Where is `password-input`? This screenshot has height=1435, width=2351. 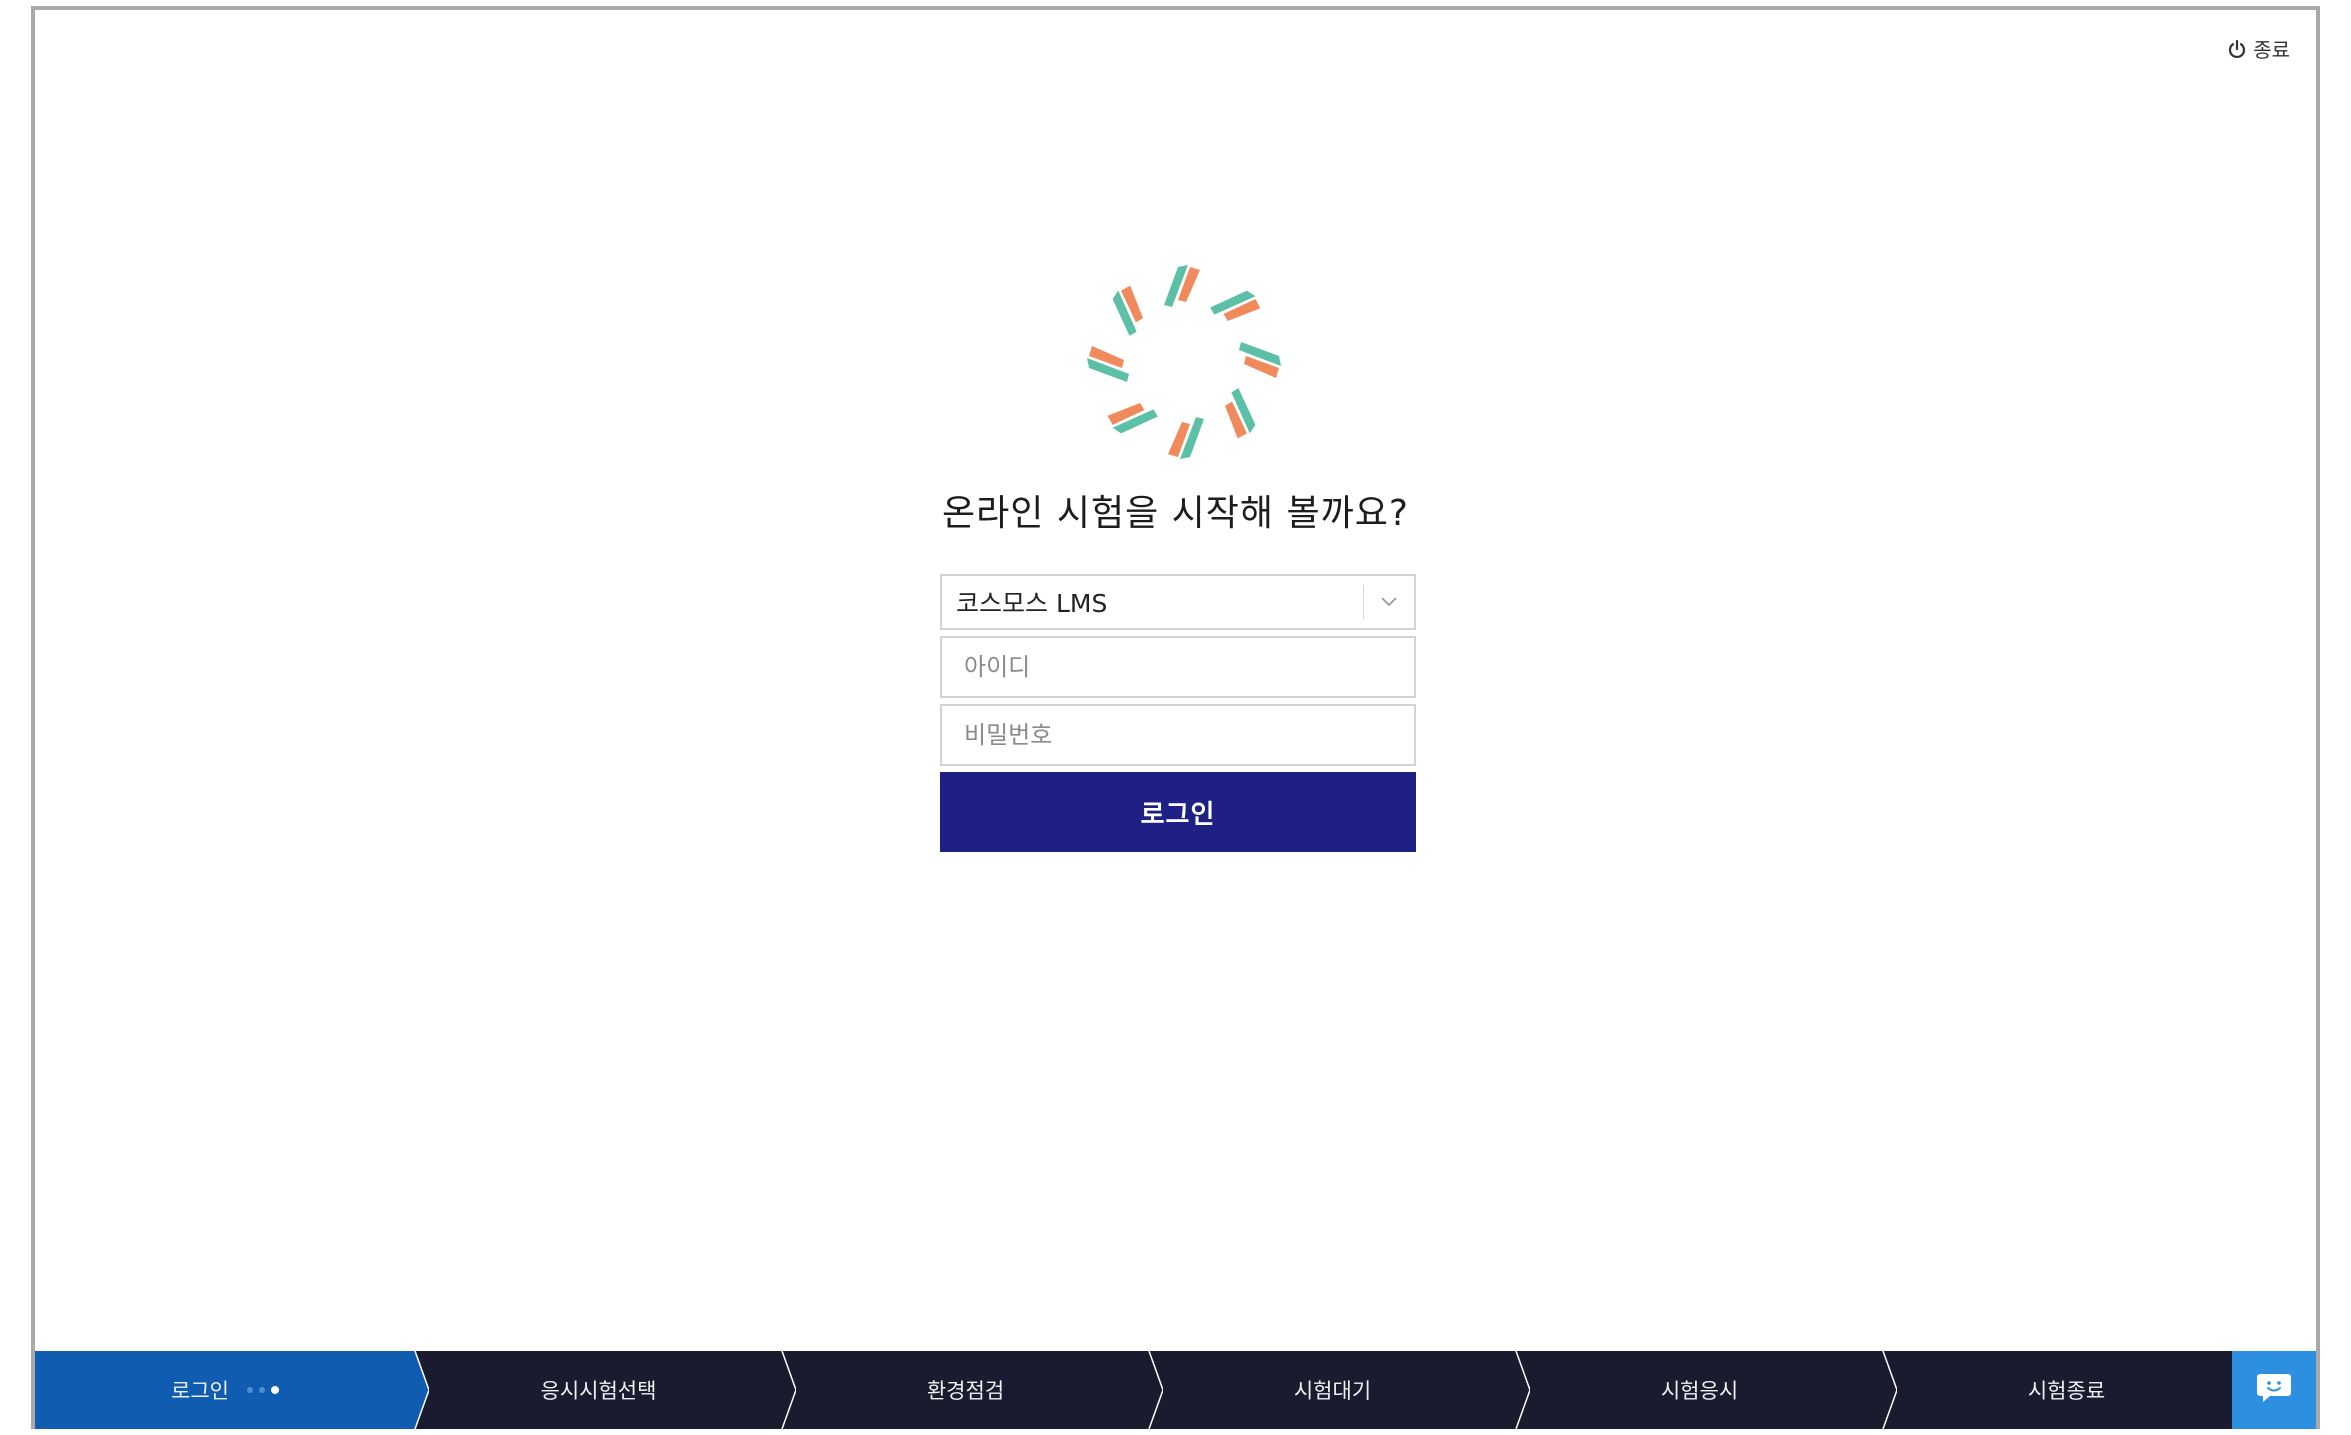
password-input is located at coordinates (1188, 735).